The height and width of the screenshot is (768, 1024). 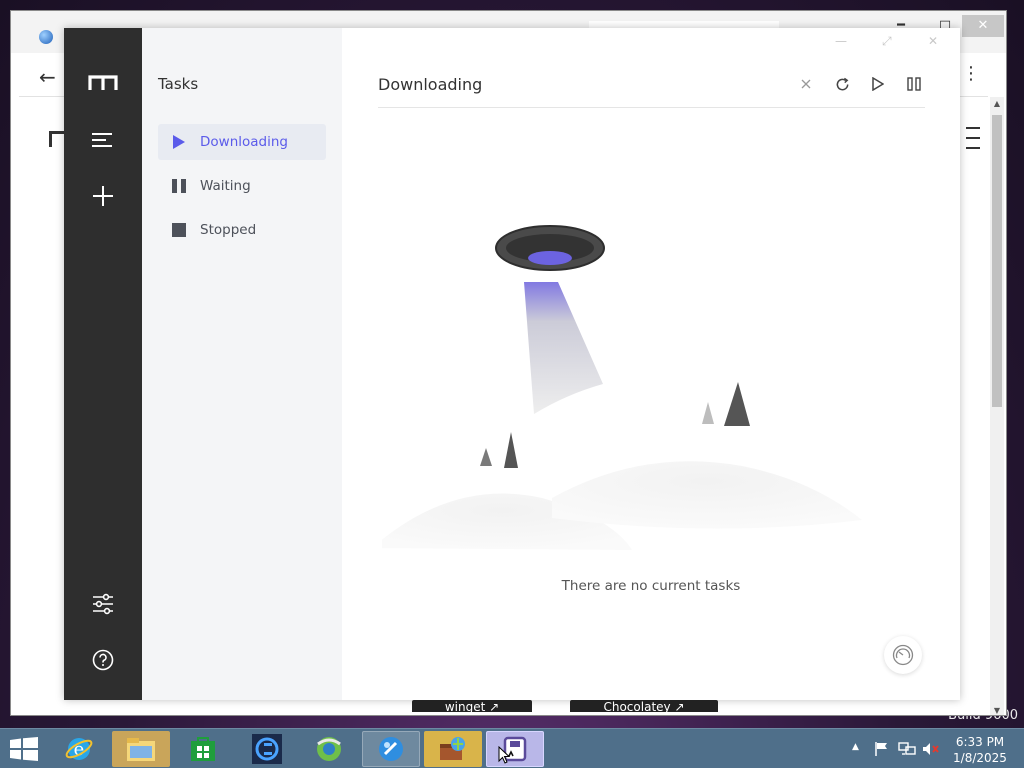 What do you see at coordinates (997, 103) in the screenshot?
I see `scroll-up-icon: ▲` at bounding box center [997, 103].